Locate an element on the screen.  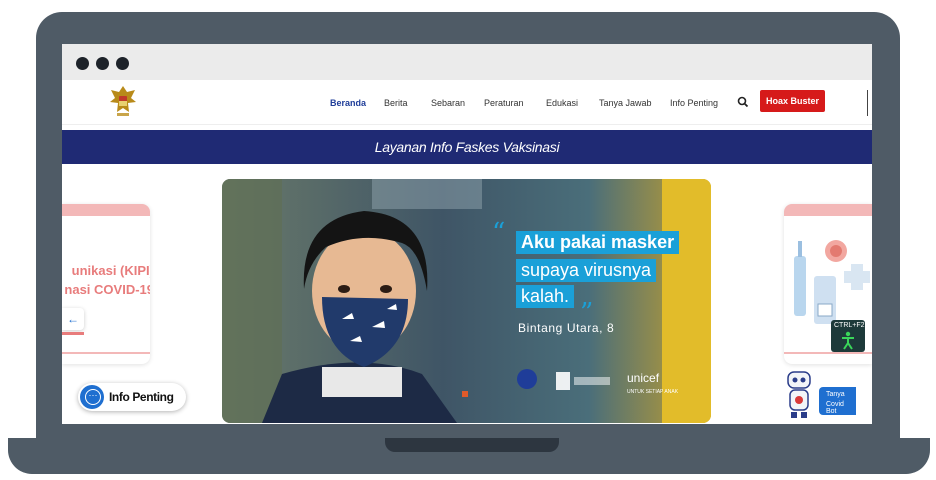
kipi-card: unikasi (KIPI) nasi COVID-19 ← is located at coordinates (106, 284).